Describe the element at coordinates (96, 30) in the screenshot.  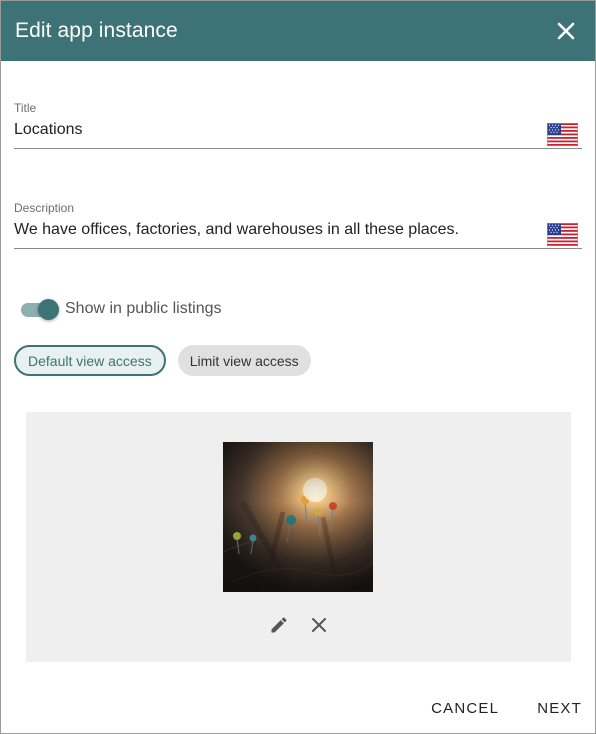
I see `dialog-title: Edit app instance` at that location.